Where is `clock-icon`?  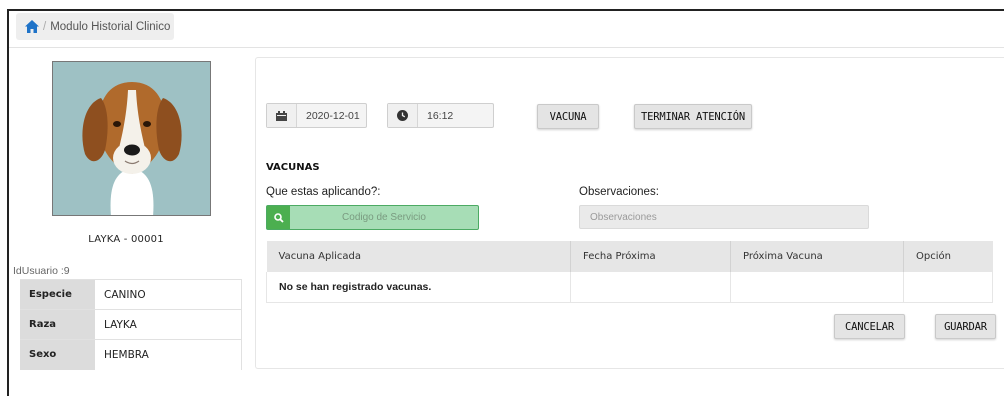 clock-icon is located at coordinates (403, 115).